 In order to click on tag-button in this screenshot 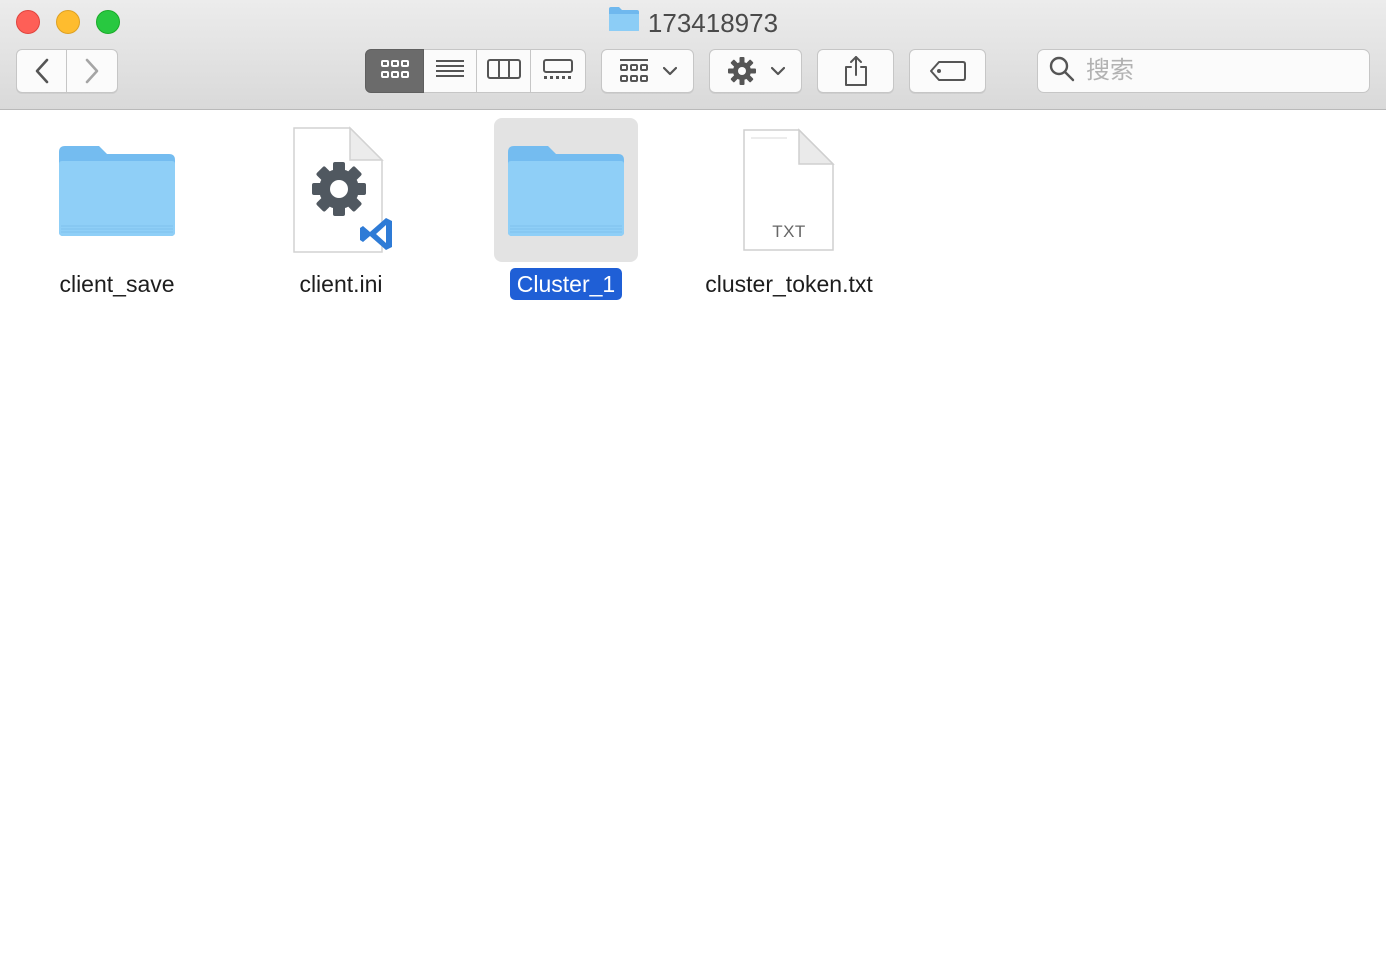, I will do `click(947, 71)`.